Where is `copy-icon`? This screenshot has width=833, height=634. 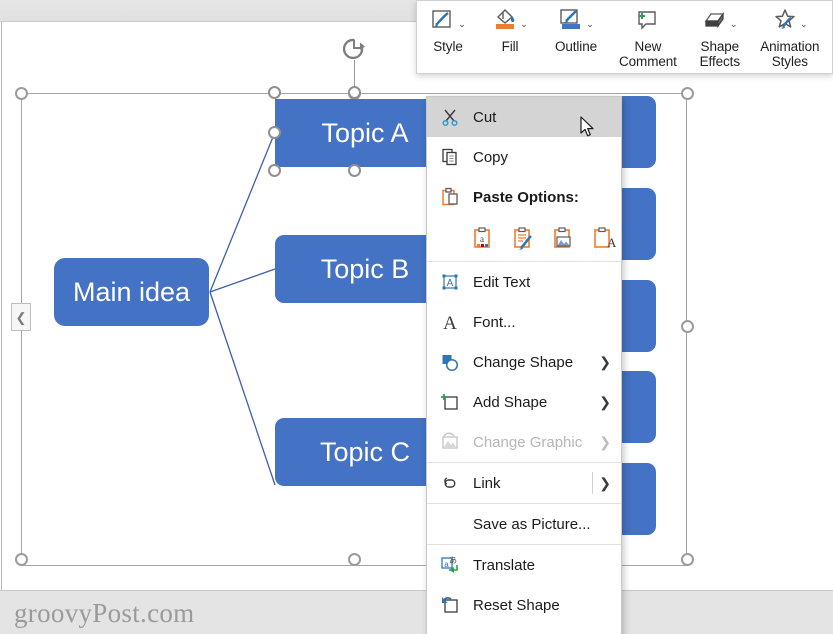
copy-icon is located at coordinates (450, 157).